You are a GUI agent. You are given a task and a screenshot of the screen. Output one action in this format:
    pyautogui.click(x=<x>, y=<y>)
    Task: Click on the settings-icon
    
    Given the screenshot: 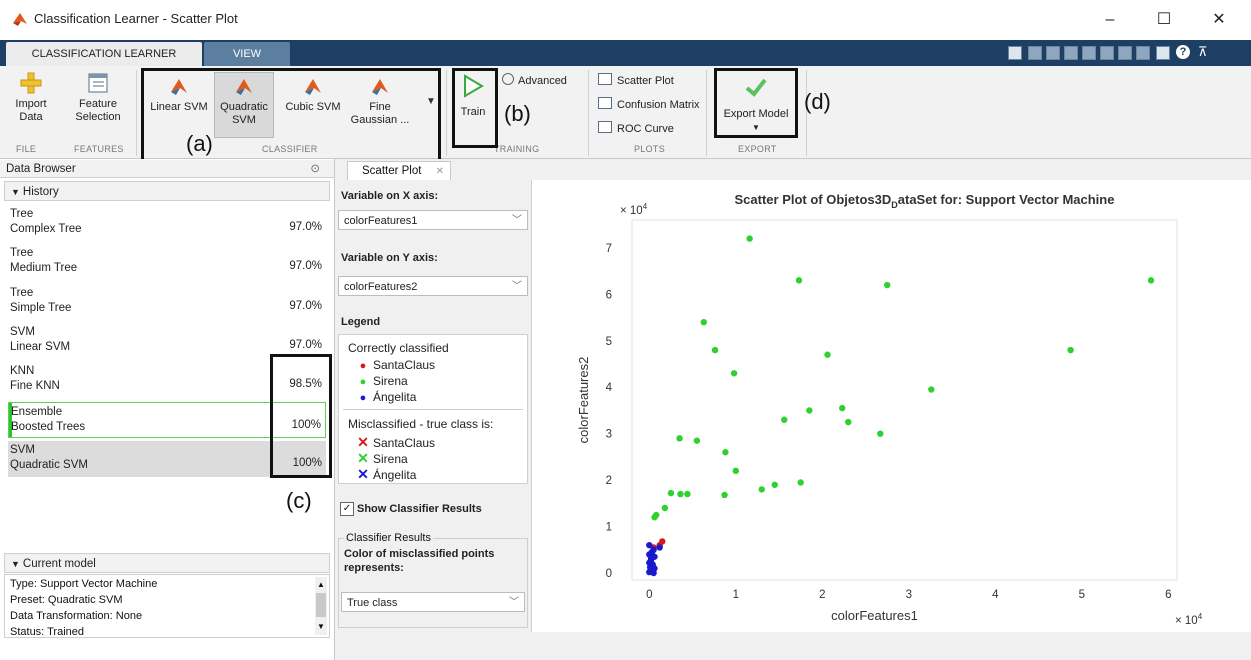 What is the action you would take?
    pyautogui.click(x=508, y=79)
    